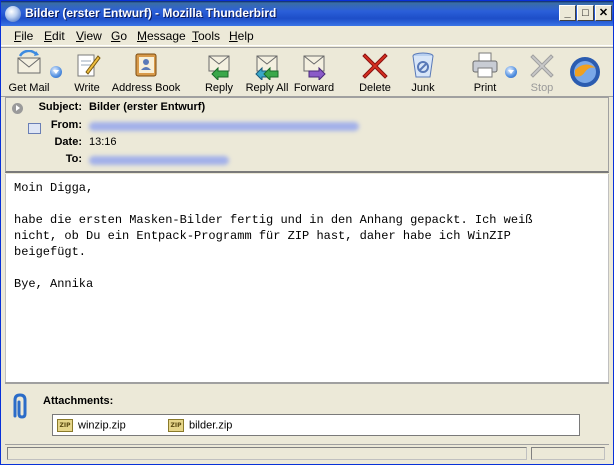 This screenshot has width=614, height=465. Describe the element at coordinates (58, 36) in the screenshot. I see `menu-edit-label: dit` at that location.